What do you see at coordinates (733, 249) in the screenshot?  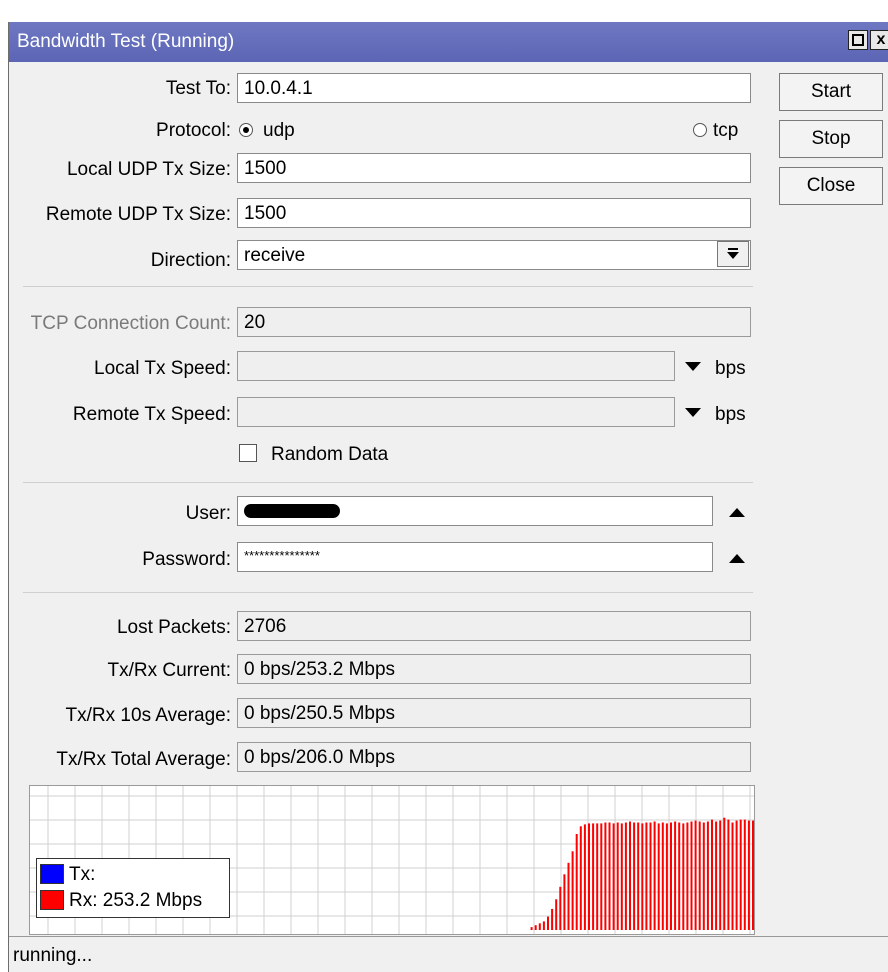 I see `dropdown-bar` at bounding box center [733, 249].